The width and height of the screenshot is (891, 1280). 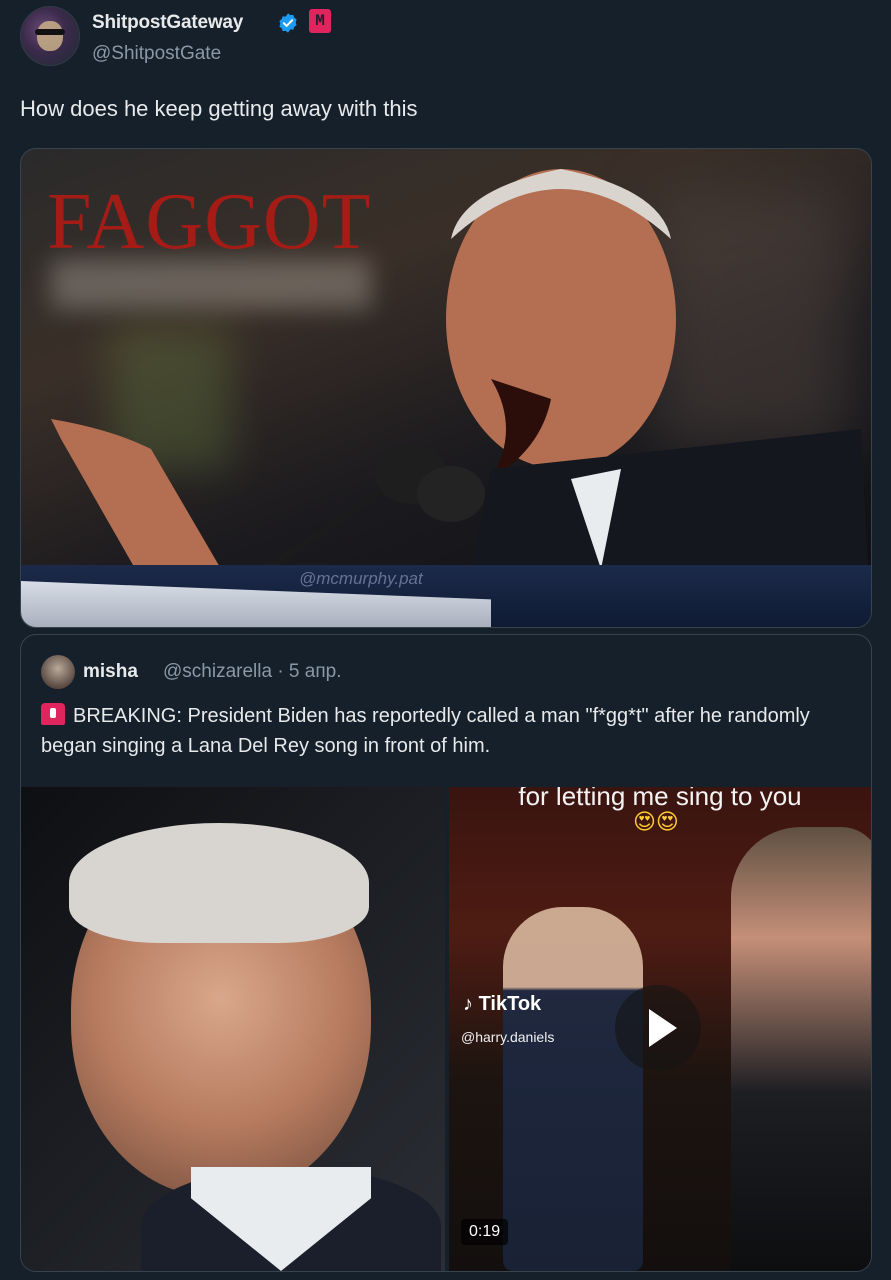 What do you see at coordinates (656, 821) in the screenshot?
I see `heart-eyes-emoji-icon: 😍😍` at bounding box center [656, 821].